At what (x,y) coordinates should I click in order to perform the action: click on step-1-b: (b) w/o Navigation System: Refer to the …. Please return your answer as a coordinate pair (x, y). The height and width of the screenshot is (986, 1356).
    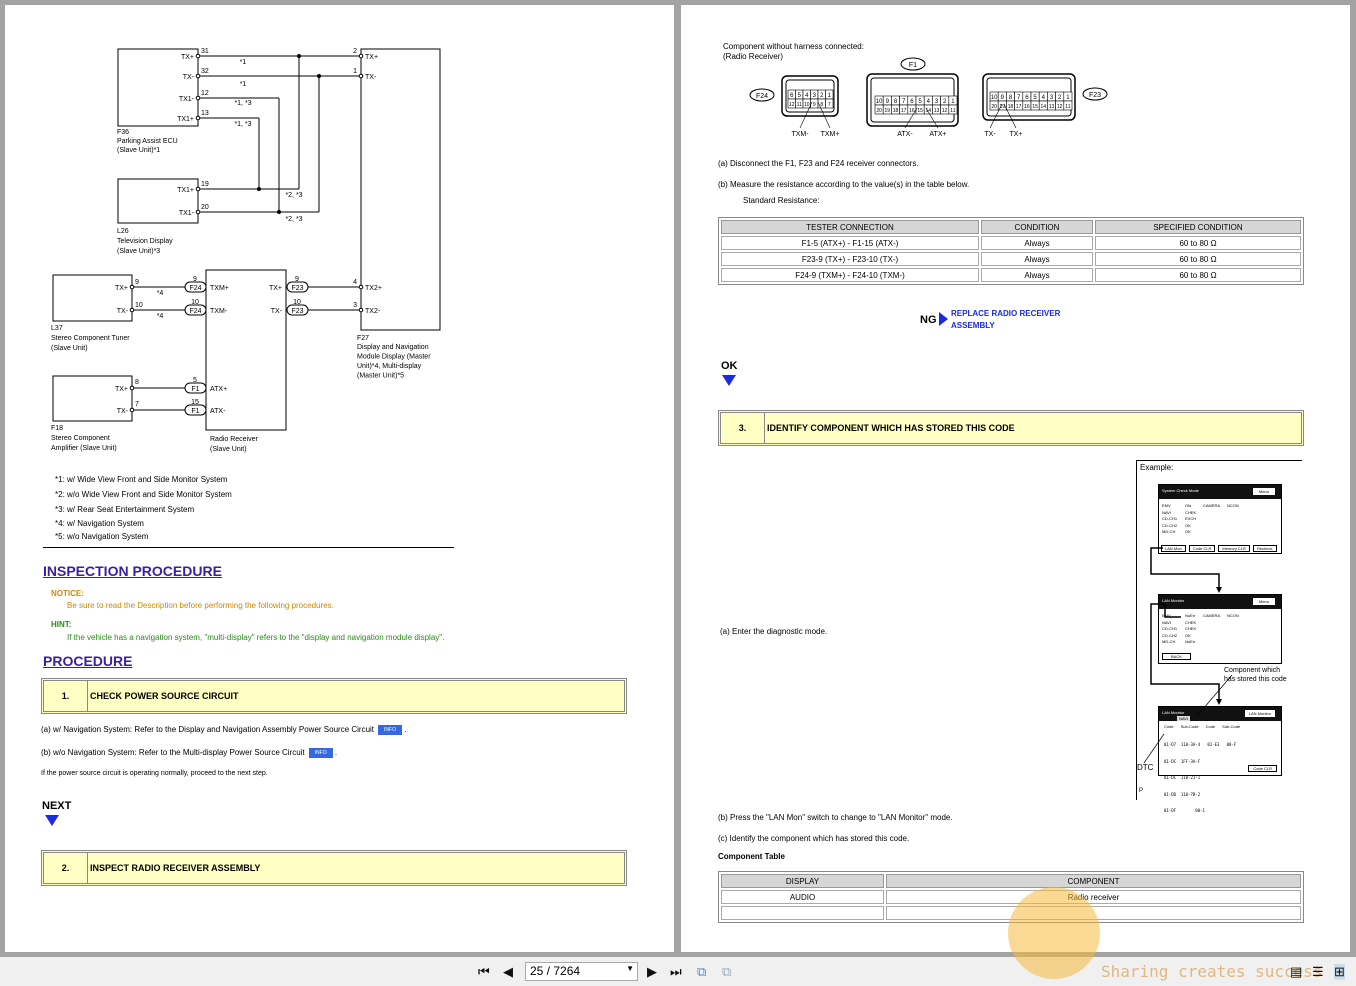
    Looking at the image, I should click on (189, 753).